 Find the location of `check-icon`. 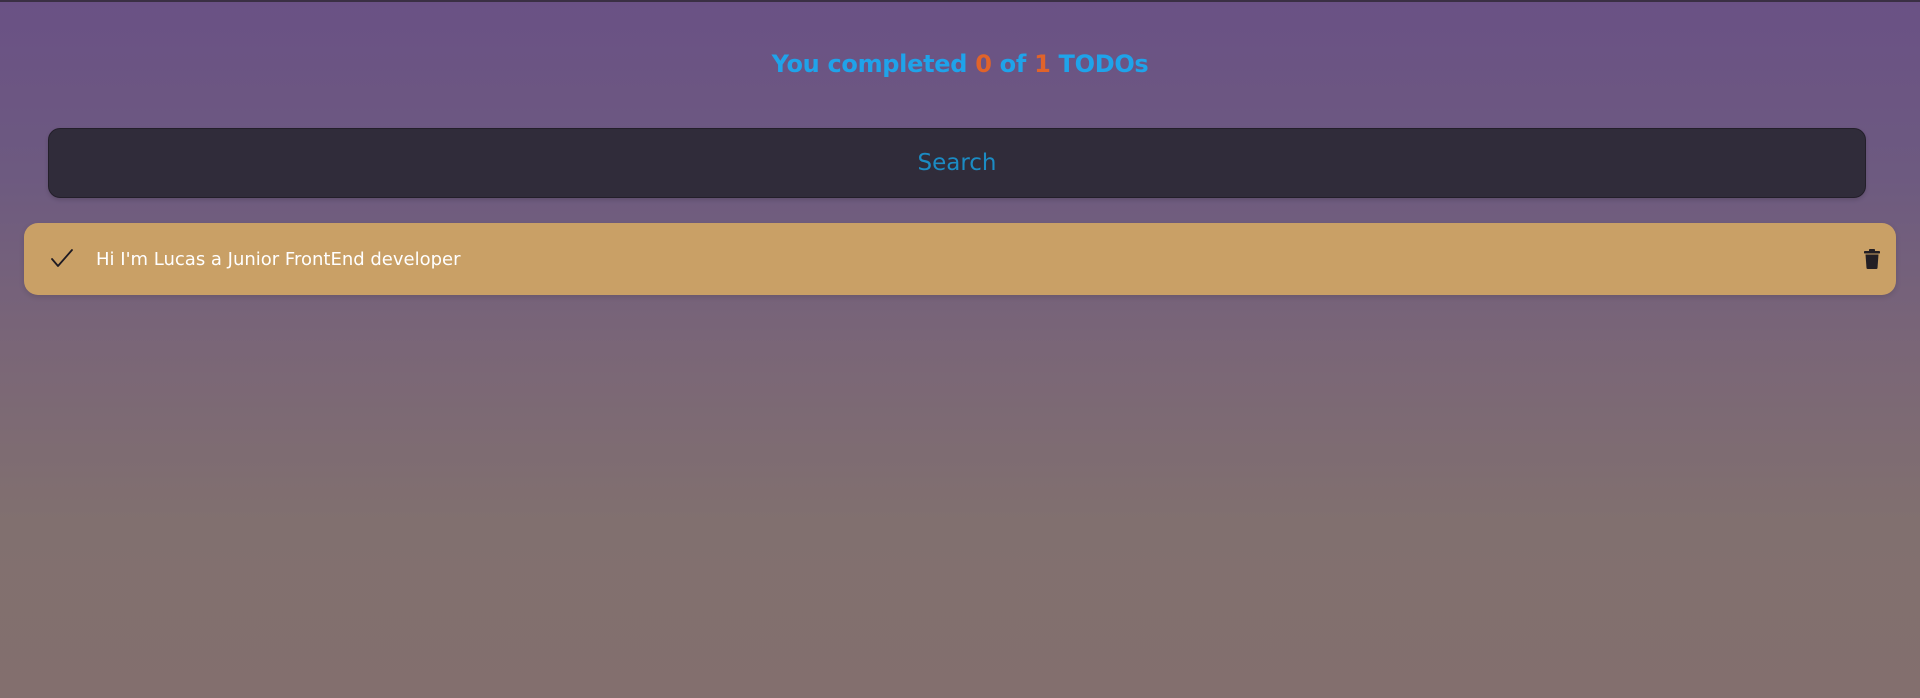

check-icon is located at coordinates (62, 259).